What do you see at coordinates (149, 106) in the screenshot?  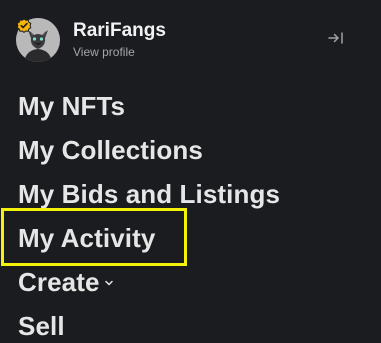 I see `menu-item-my-nfts: My NFTs` at bounding box center [149, 106].